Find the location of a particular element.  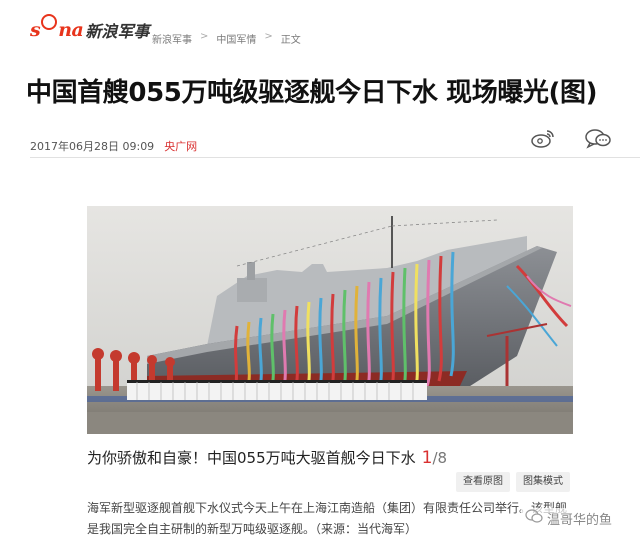

article-source: 央广网 is located at coordinates (180, 146).